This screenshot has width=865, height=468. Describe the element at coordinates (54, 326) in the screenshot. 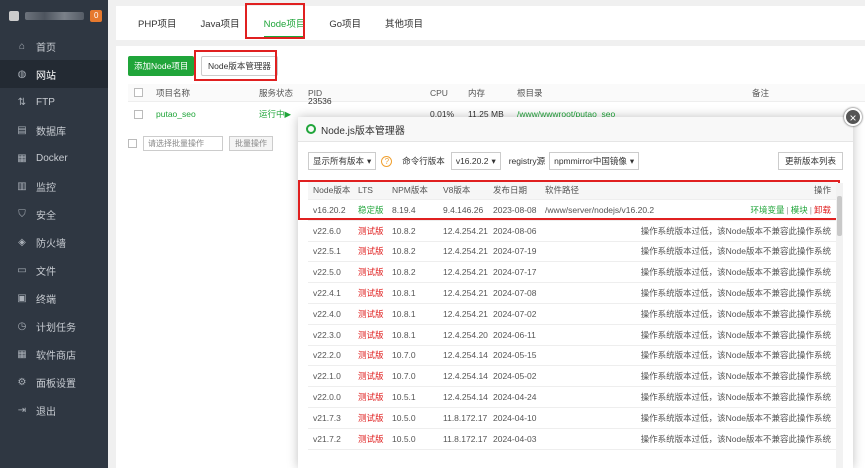

I see `sidebar-item-10: ◷ 计划任务` at that location.